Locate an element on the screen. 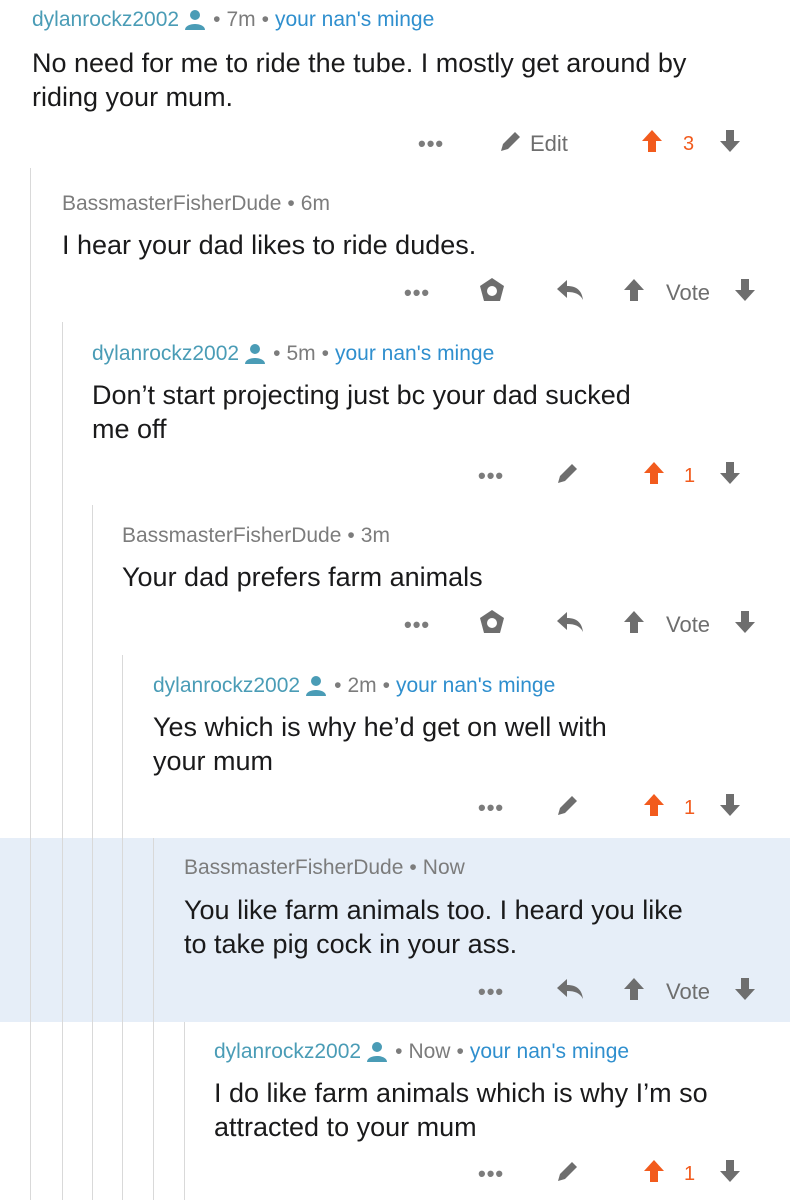  comment-body: I hear your dad likes to ride dudes. is located at coordinates (269, 245).